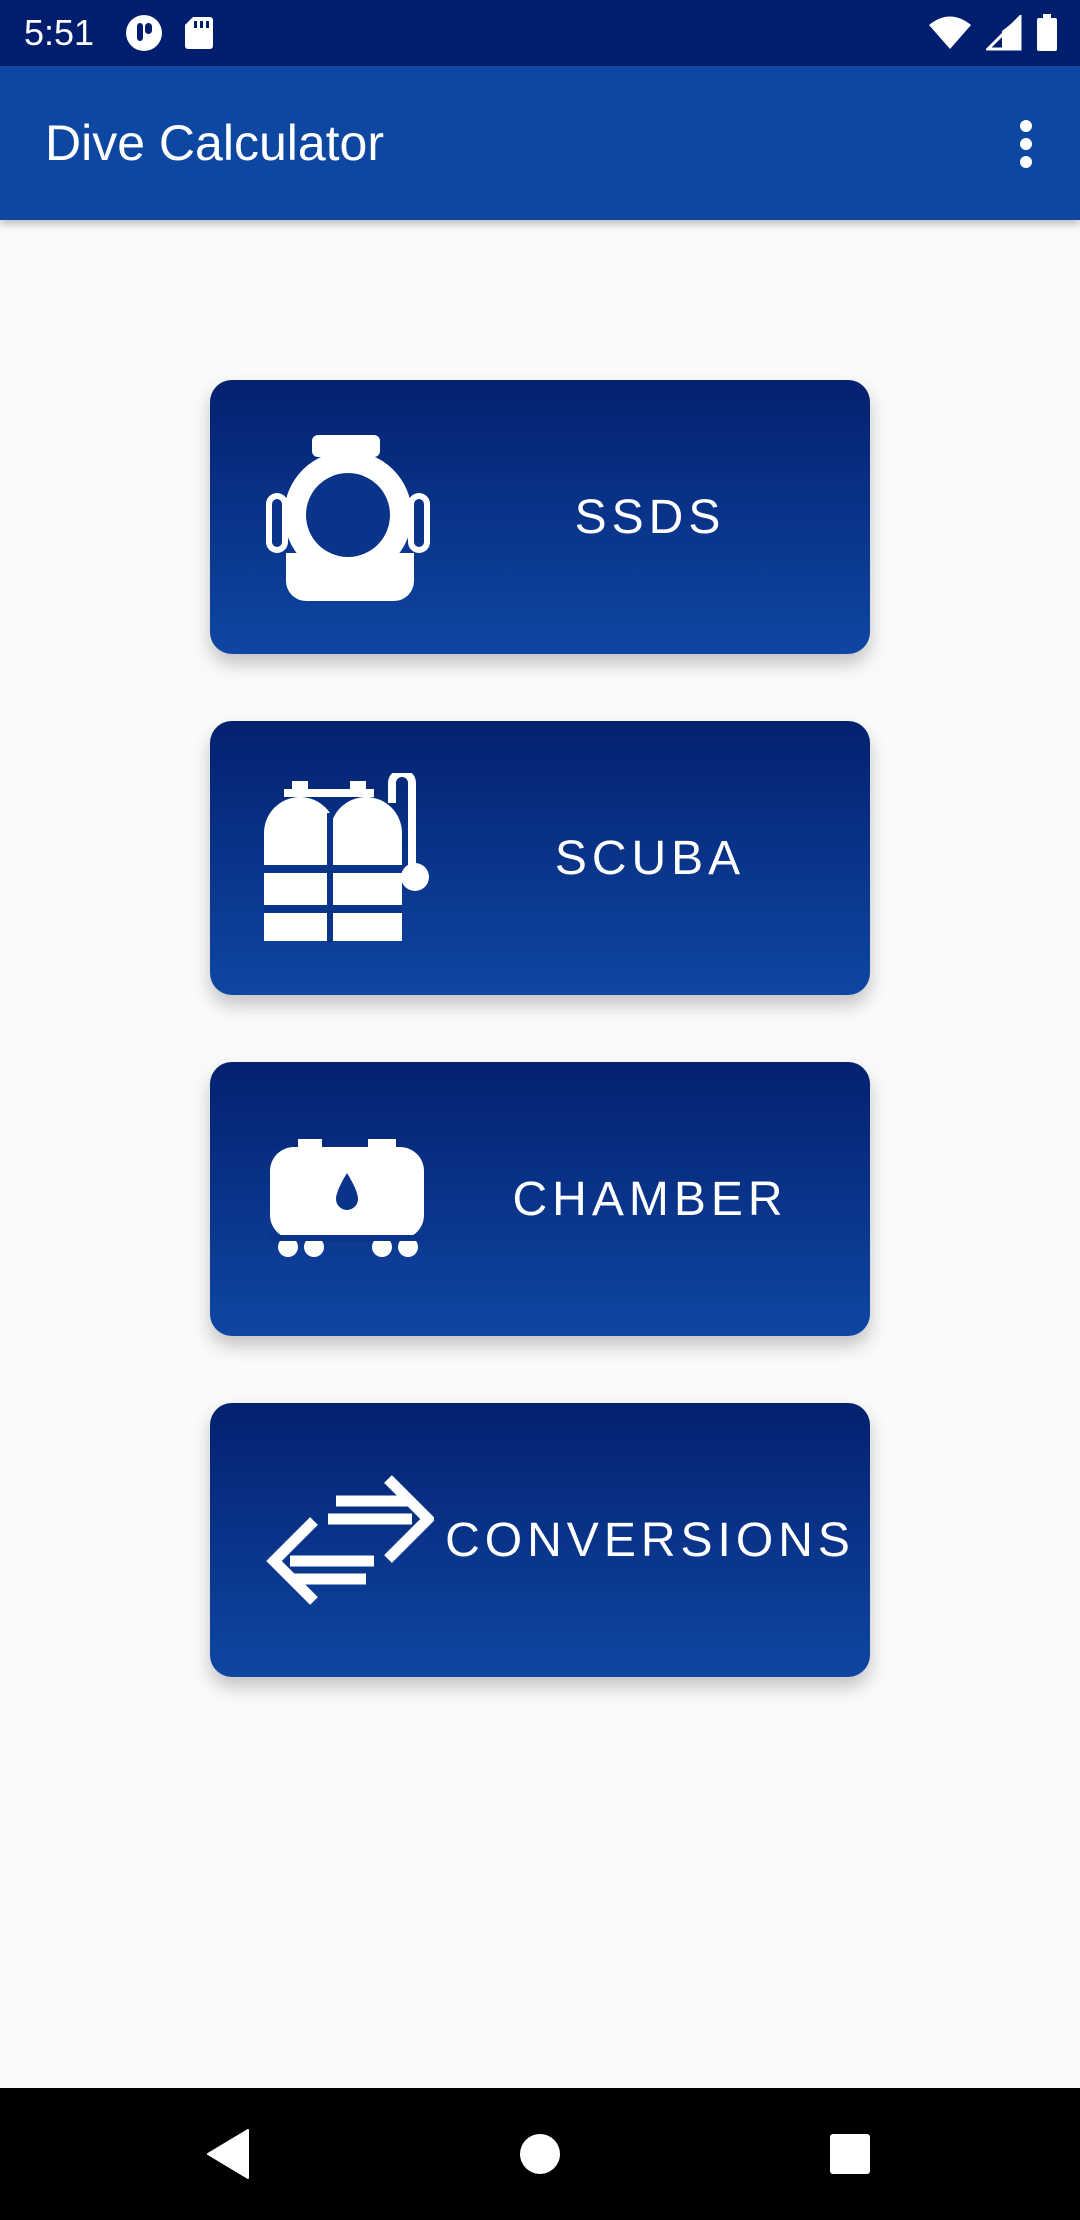  What do you see at coordinates (215, 143) in the screenshot?
I see `app-title: Dive Calculator` at bounding box center [215, 143].